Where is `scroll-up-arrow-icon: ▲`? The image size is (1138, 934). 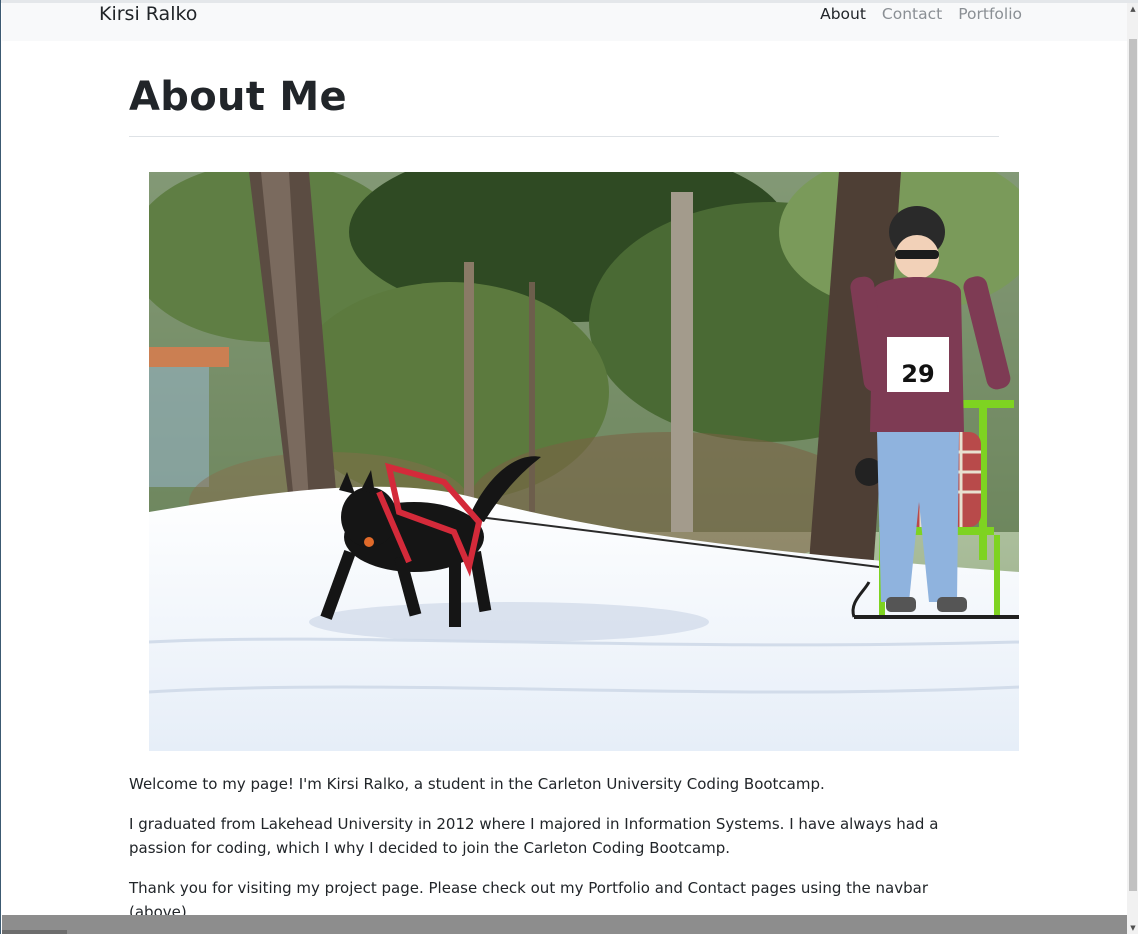
scroll-up-arrow-icon: ▲ is located at coordinates (1132, 9).